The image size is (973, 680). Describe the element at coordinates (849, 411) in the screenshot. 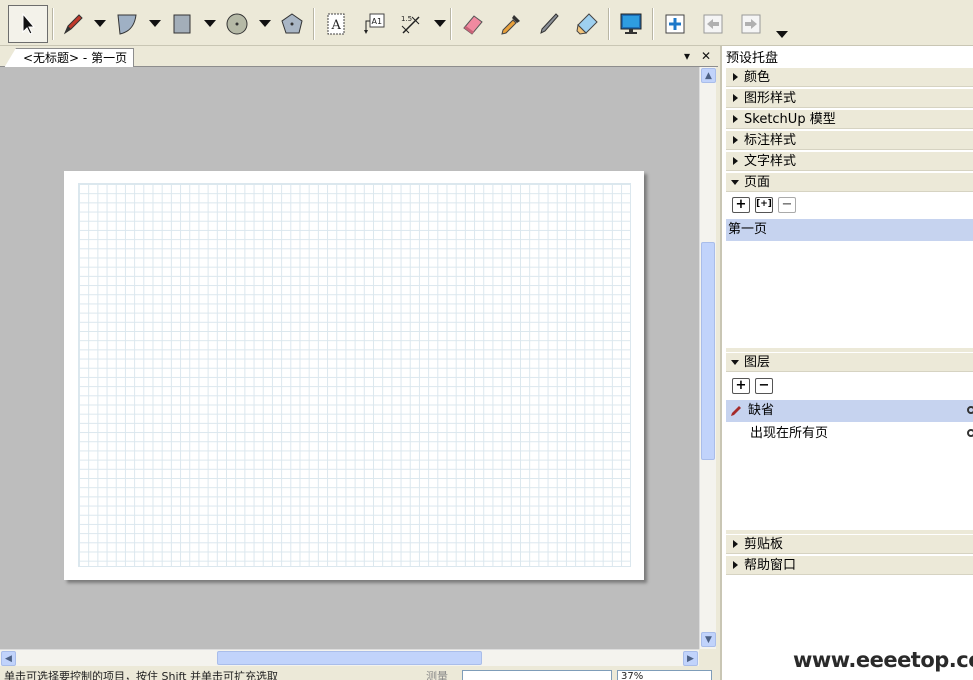

I see `layer-row: 缺省` at that location.